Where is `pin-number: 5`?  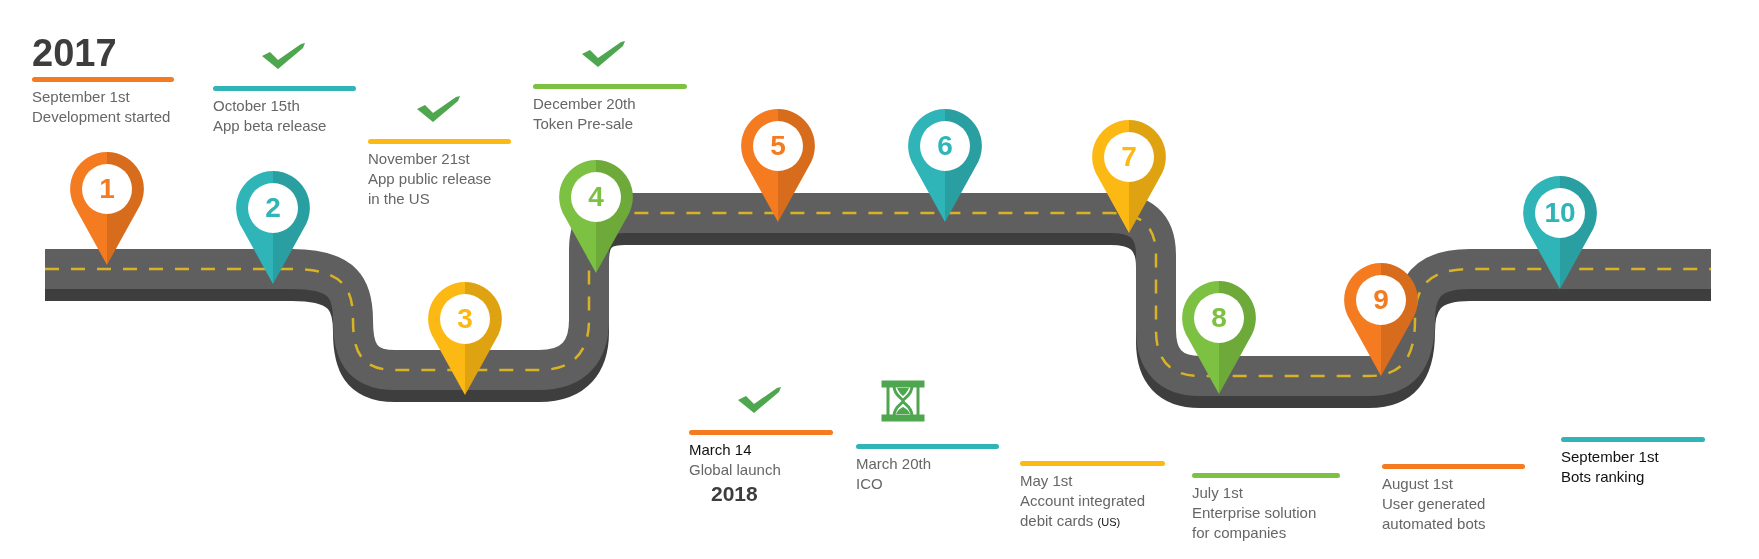
pin-number: 5 is located at coordinates (778, 146).